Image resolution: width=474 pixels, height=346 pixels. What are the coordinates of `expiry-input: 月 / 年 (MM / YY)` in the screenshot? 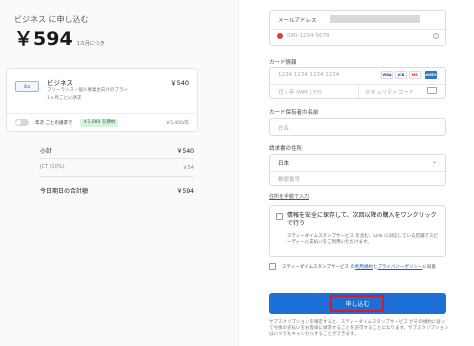 It's located at (300, 92).